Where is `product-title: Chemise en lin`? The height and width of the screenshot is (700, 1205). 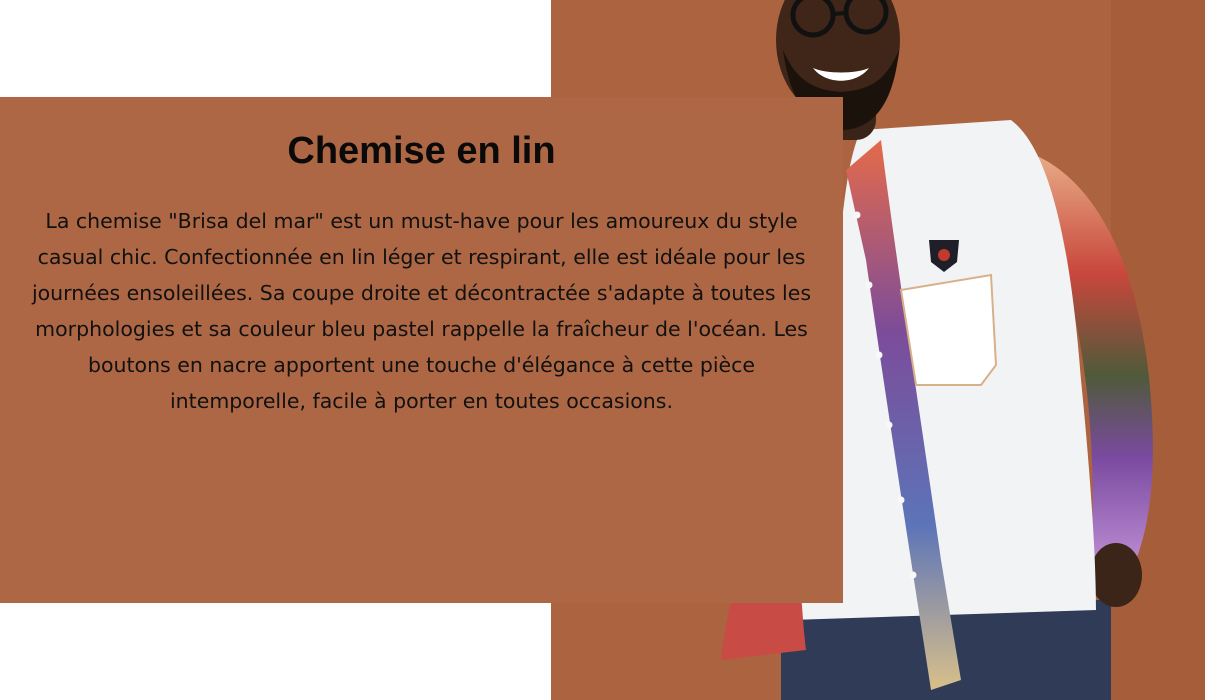 product-title: Chemise en lin is located at coordinates (421, 151).